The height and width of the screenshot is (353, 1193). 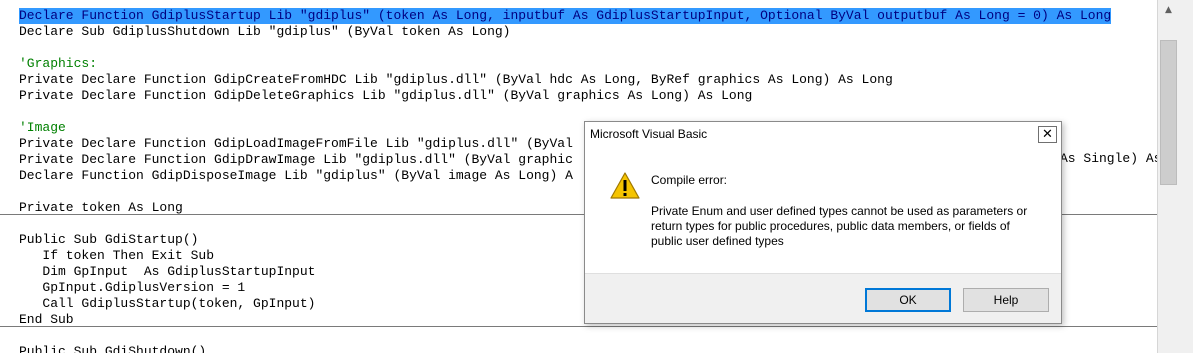 I want to click on dialog-titlebar: Microsoft Visual Basic ✕, so click(x=823, y=134).